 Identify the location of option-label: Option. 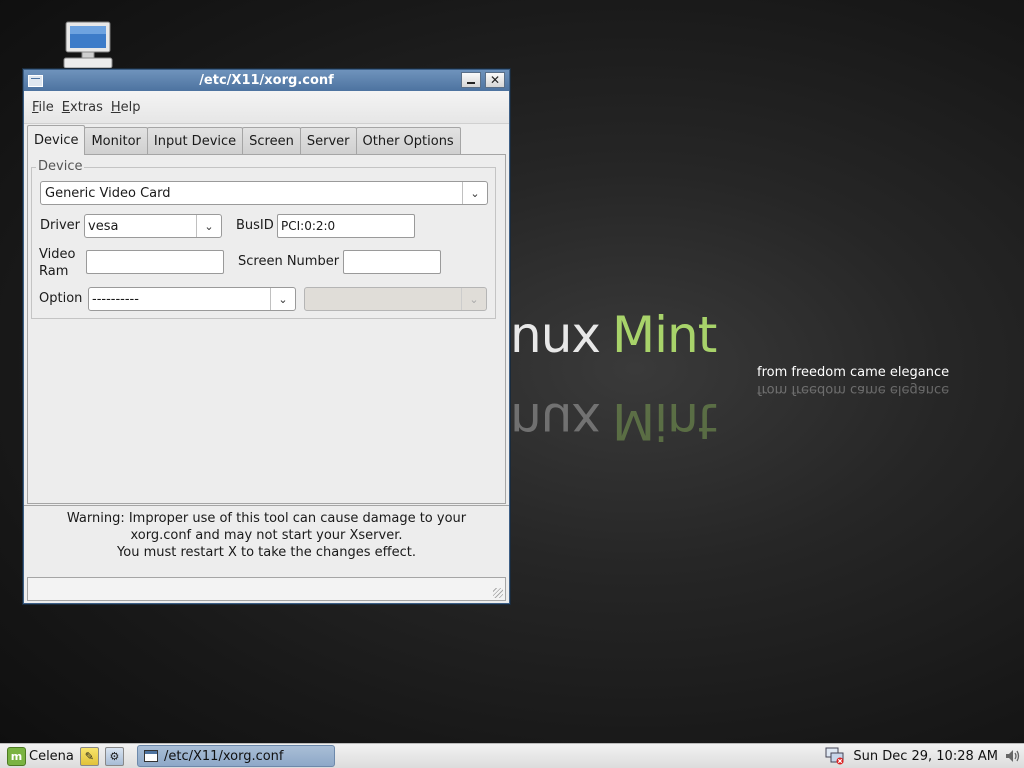
(61, 298).